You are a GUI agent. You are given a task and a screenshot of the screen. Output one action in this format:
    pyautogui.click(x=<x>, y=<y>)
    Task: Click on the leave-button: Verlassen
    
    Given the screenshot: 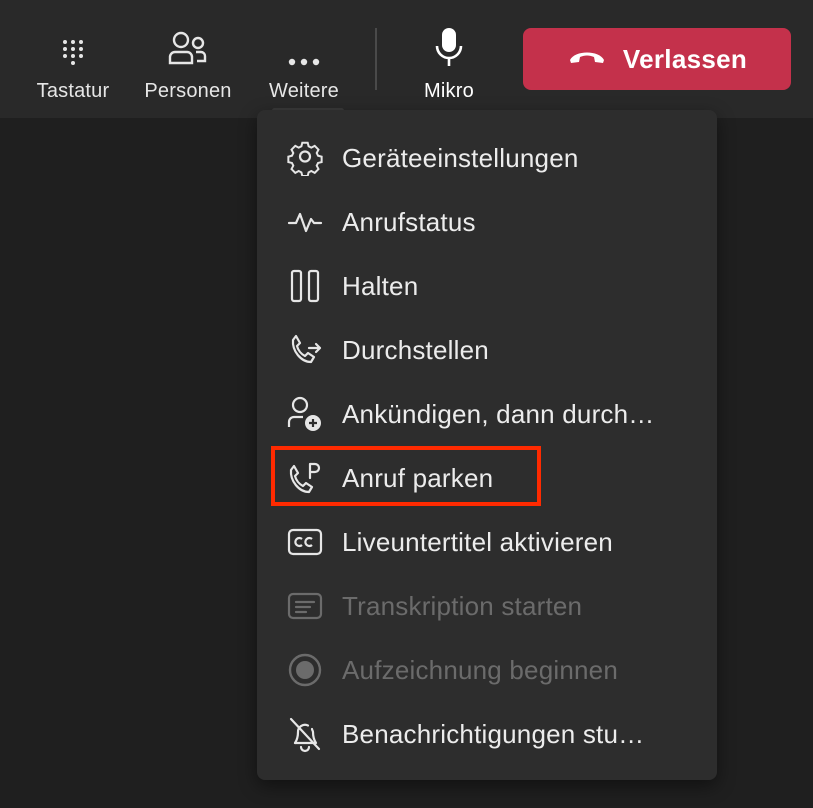 What is the action you would take?
    pyautogui.click(x=657, y=59)
    